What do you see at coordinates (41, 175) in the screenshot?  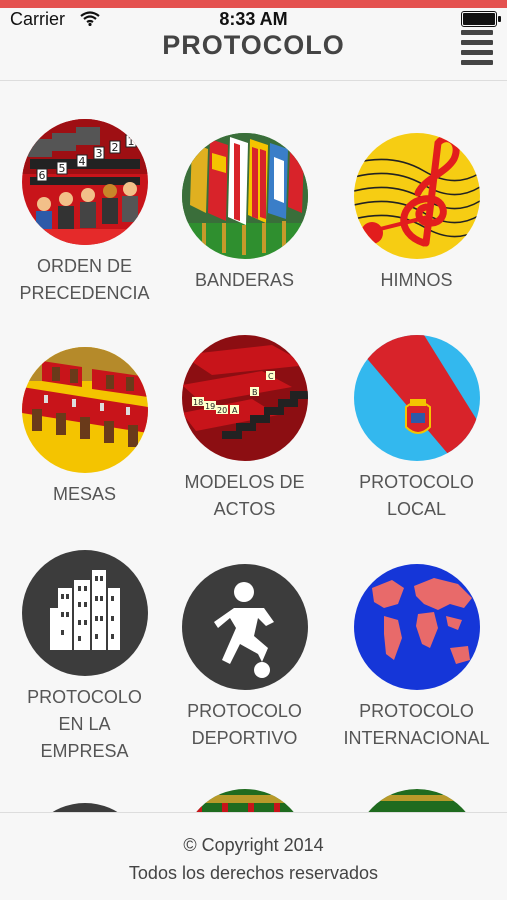 I see `precedence-number: 6` at bounding box center [41, 175].